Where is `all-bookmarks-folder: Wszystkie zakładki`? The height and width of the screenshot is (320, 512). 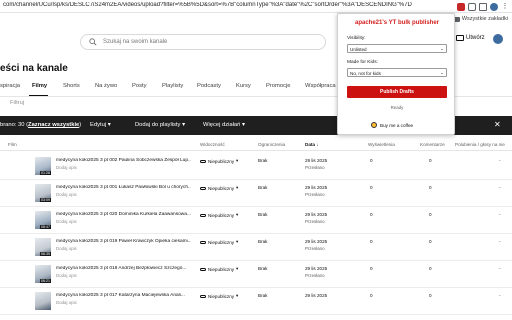
all-bookmarks-folder: Wszystkie zakładki is located at coordinates (480, 19).